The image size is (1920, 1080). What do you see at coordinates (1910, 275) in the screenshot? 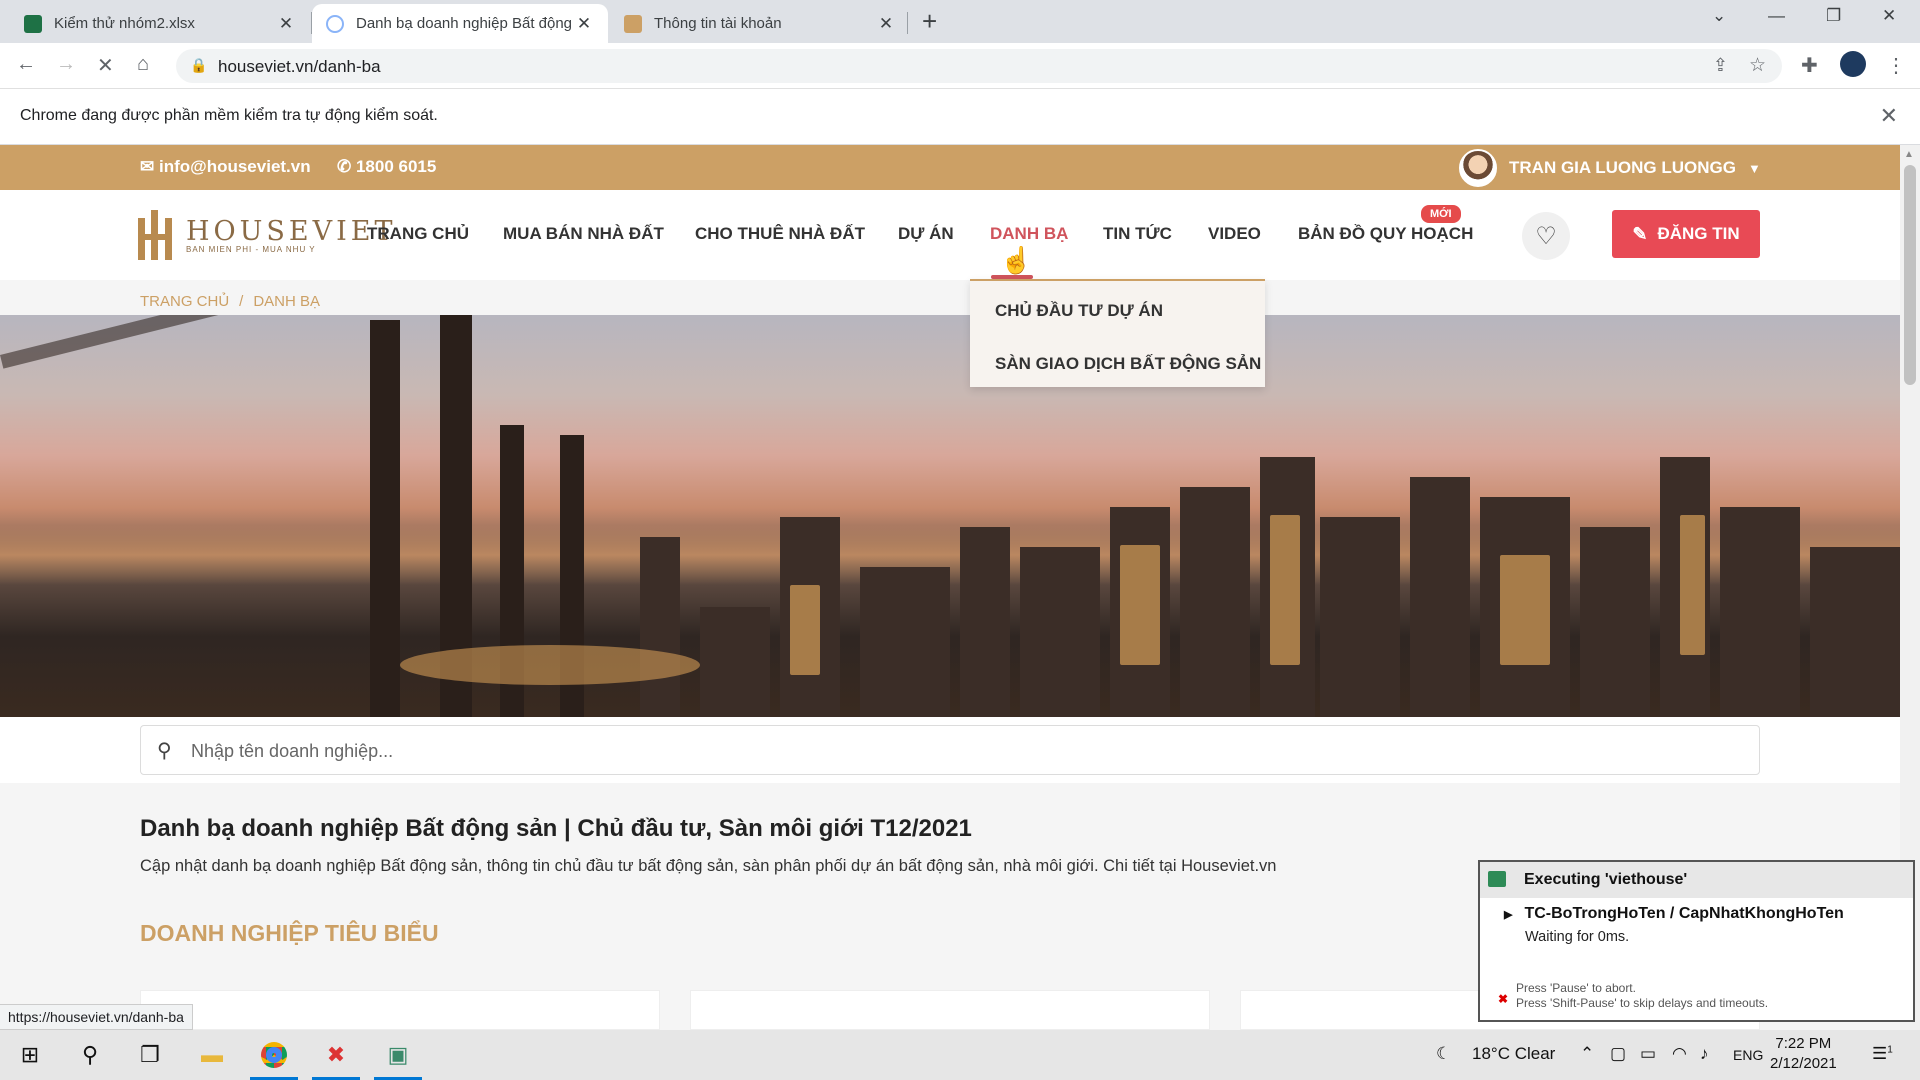
I see `scrollbar-thumb` at bounding box center [1910, 275].